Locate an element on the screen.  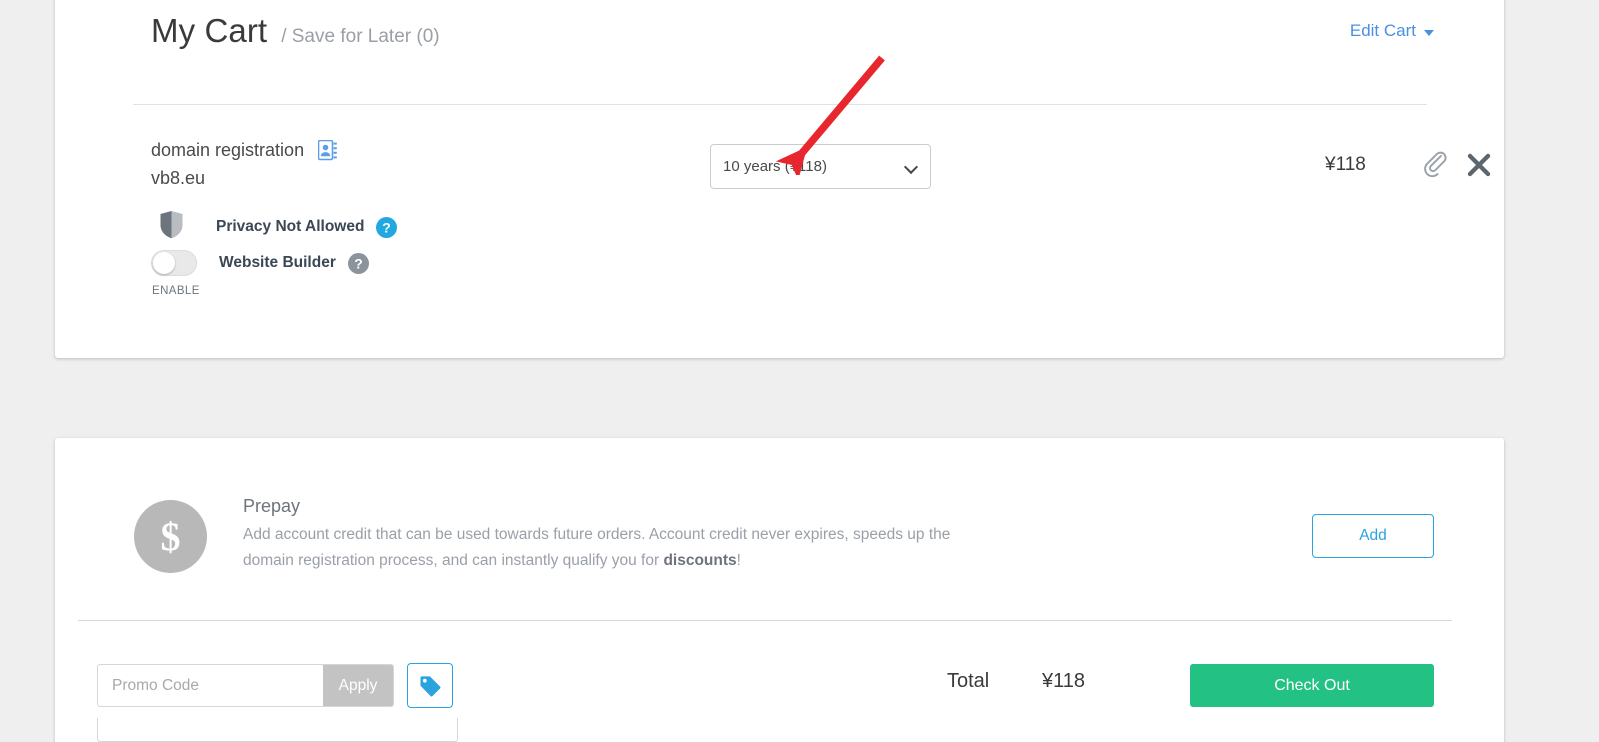
cart-item-price: ¥118 is located at coordinates (1345, 164).